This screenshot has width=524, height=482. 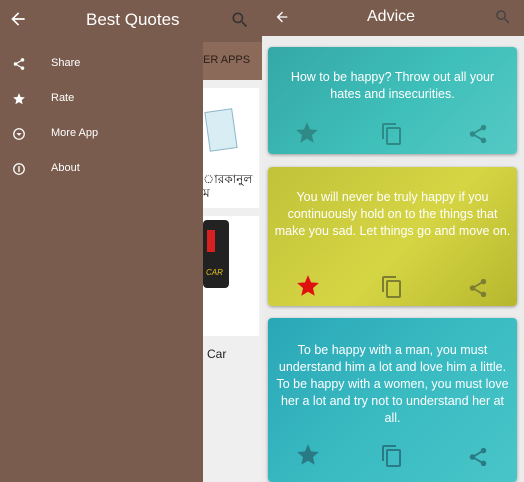 What do you see at coordinates (101, 134) in the screenshot?
I see `drawer-item-more-app: More App` at bounding box center [101, 134].